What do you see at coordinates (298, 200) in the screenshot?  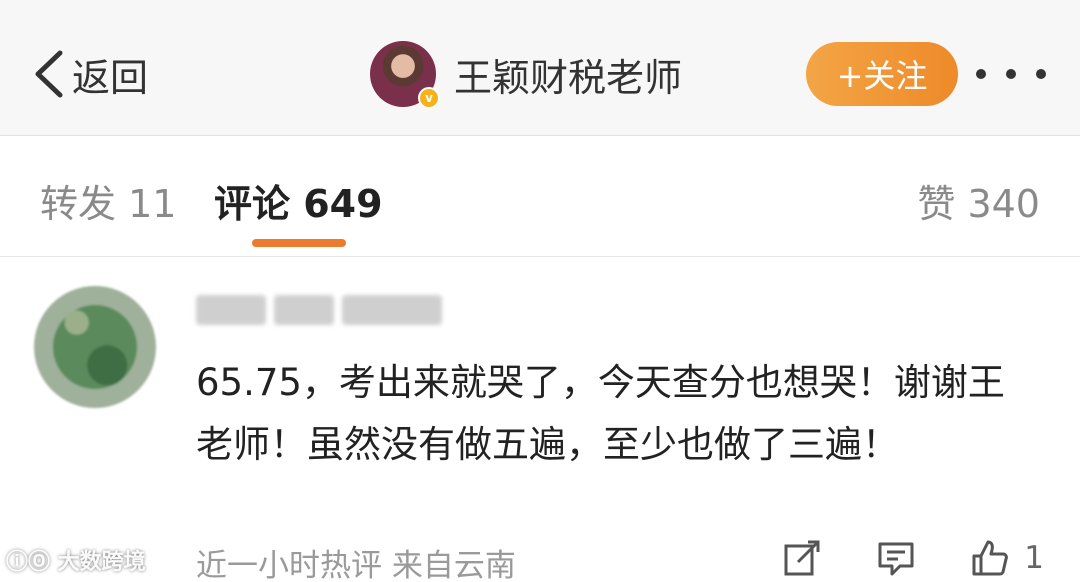 I see `tab-comments: 评论 649` at bounding box center [298, 200].